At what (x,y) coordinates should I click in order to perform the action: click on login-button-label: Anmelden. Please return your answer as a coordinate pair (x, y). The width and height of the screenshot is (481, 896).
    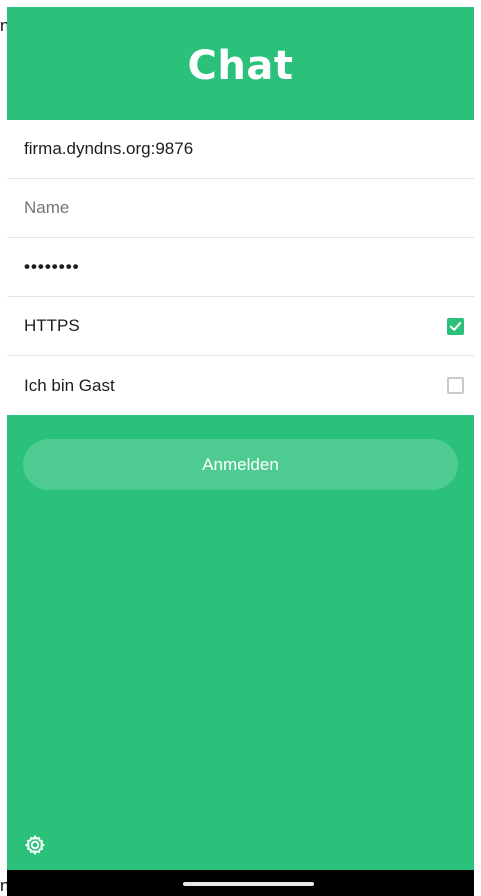
    Looking at the image, I should click on (240, 464).